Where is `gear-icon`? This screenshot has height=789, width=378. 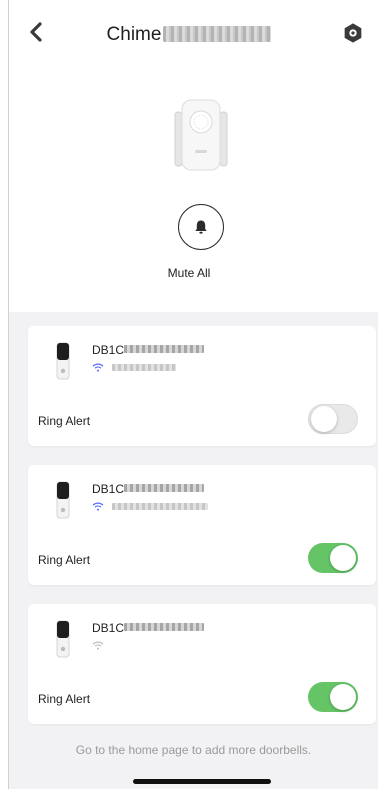
gear-icon is located at coordinates (353, 33).